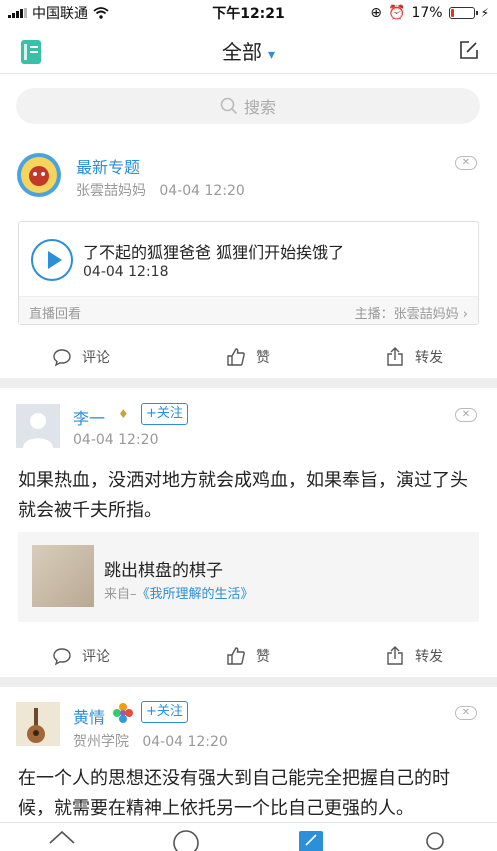 Image resolution: width=497 pixels, height=851 pixels. Describe the element at coordinates (271, 55) in the screenshot. I see `chevron-down-icon: ▾` at that location.